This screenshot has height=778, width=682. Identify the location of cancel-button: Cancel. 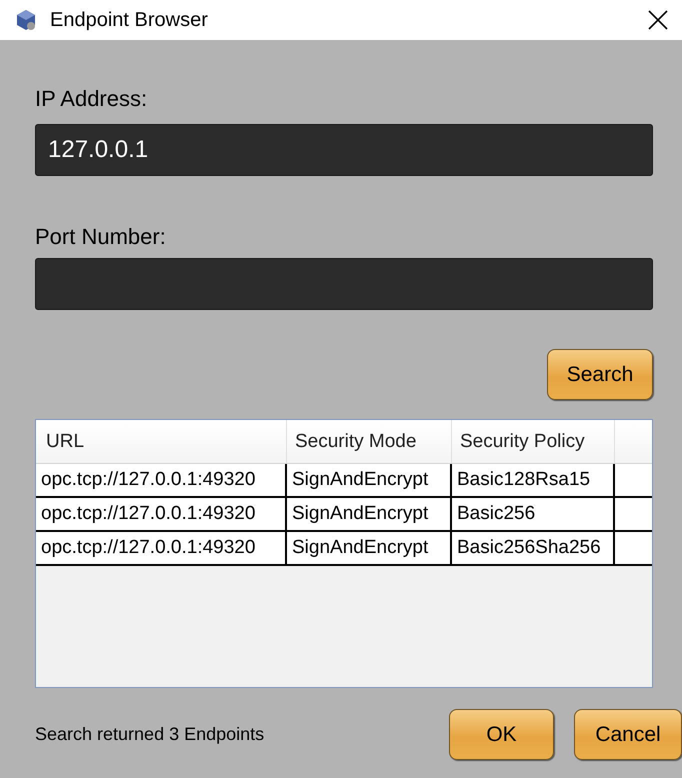
(628, 734).